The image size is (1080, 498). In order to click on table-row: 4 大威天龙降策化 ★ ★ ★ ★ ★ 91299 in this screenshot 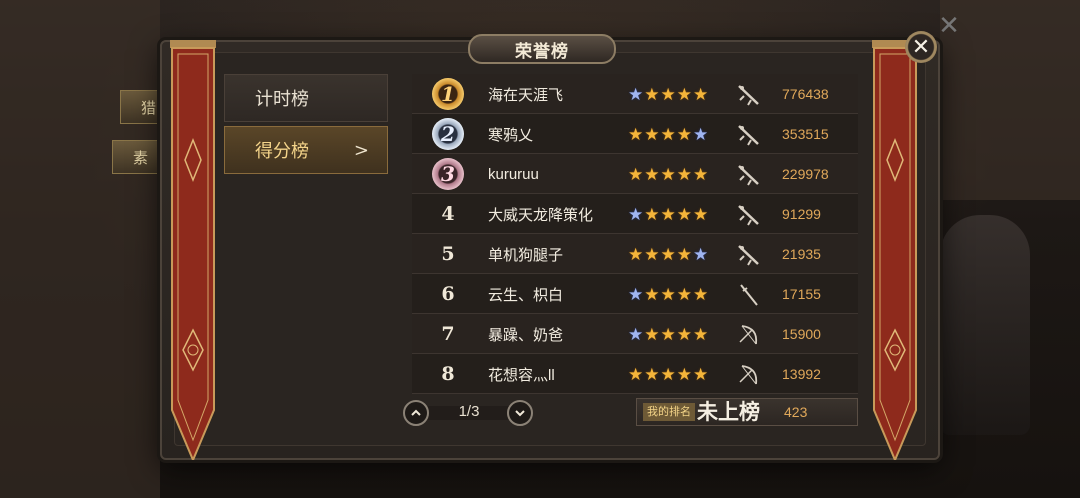, I will do `click(635, 214)`.